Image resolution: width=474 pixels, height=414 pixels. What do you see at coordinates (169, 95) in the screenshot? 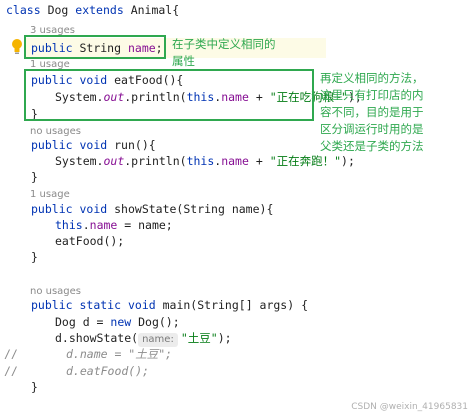
I see `method-highlight-box` at bounding box center [169, 95].